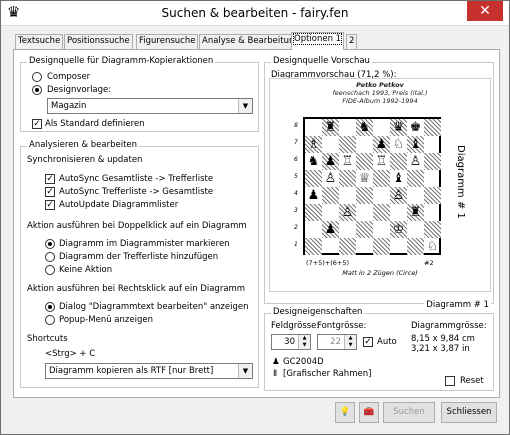 Image resolution: width=510 pixels, height=435 pixels. I want to click on default-label: Als Standard definieren, so click(95, 124).